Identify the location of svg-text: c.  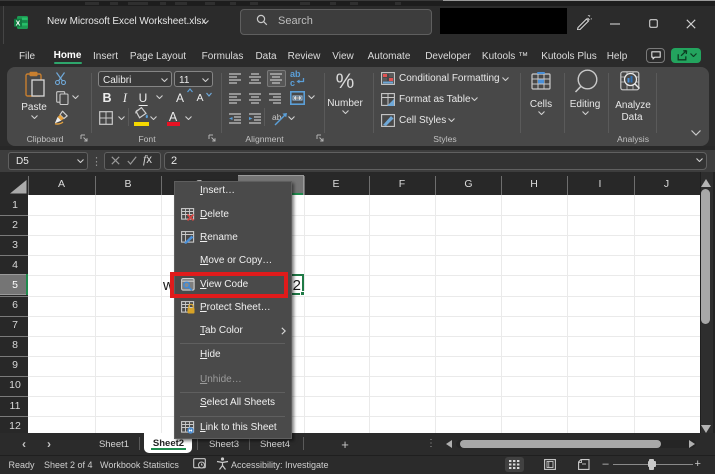
(292, 82).